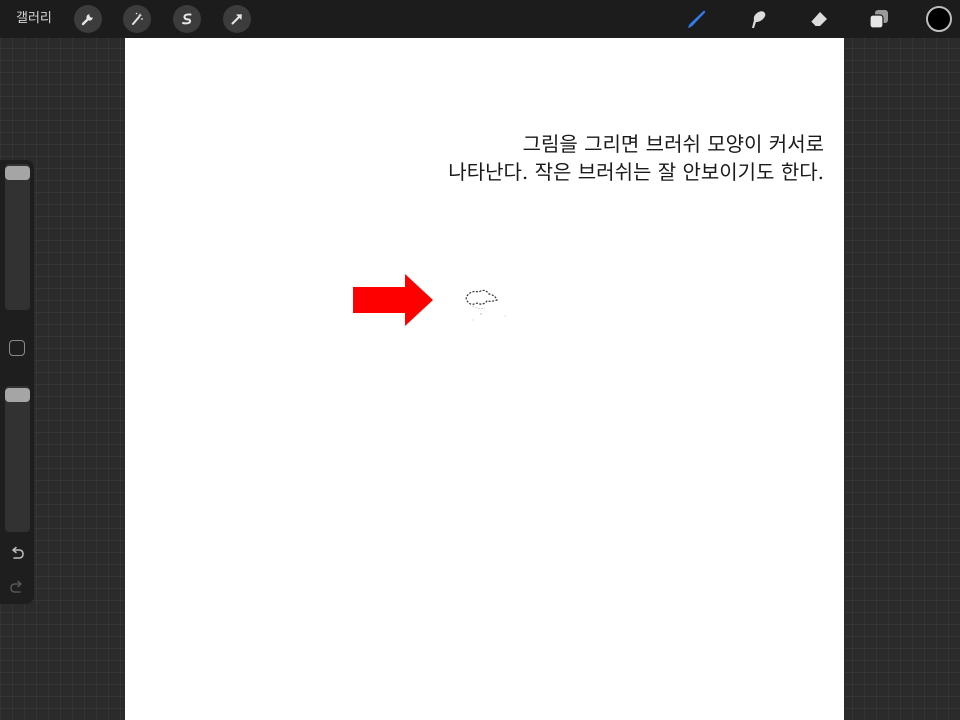 The width and height of the screenshot is (960, 720). I want to click on adjustments-button, so click(137, 19).